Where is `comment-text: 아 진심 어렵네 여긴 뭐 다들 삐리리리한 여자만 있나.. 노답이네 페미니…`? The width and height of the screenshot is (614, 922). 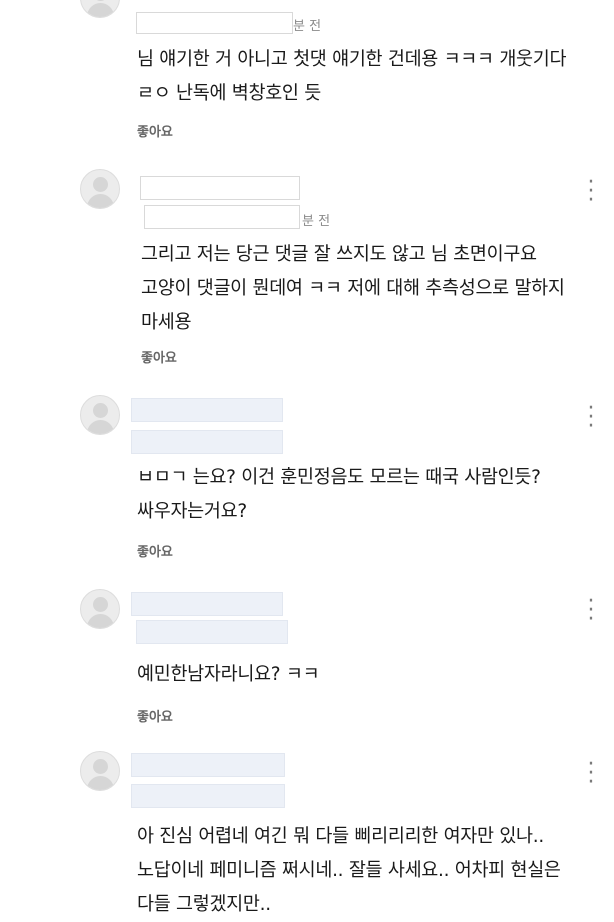
comment-text: 아 진심 어렵네 여긴 뭐 다들 삐리리리한 여자만 있나.. 노답이네 페미니… is located at coordinates (349, 870).